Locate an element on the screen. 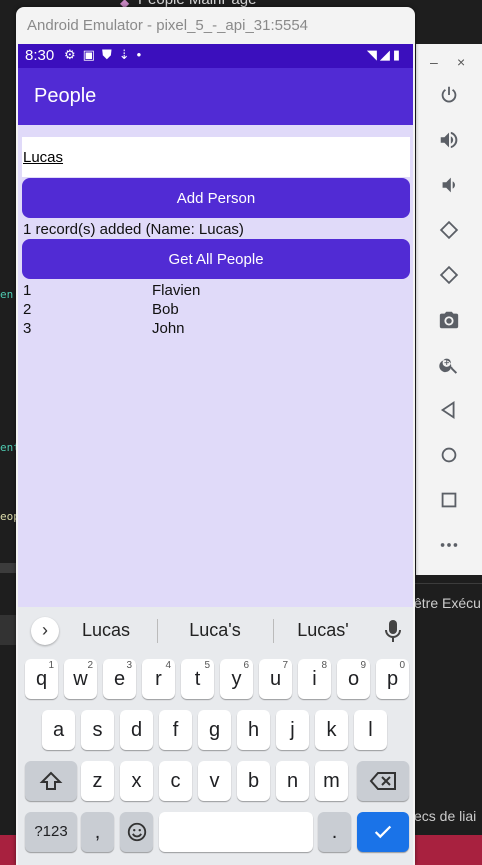  key: s is located at coordinates (97, 730).